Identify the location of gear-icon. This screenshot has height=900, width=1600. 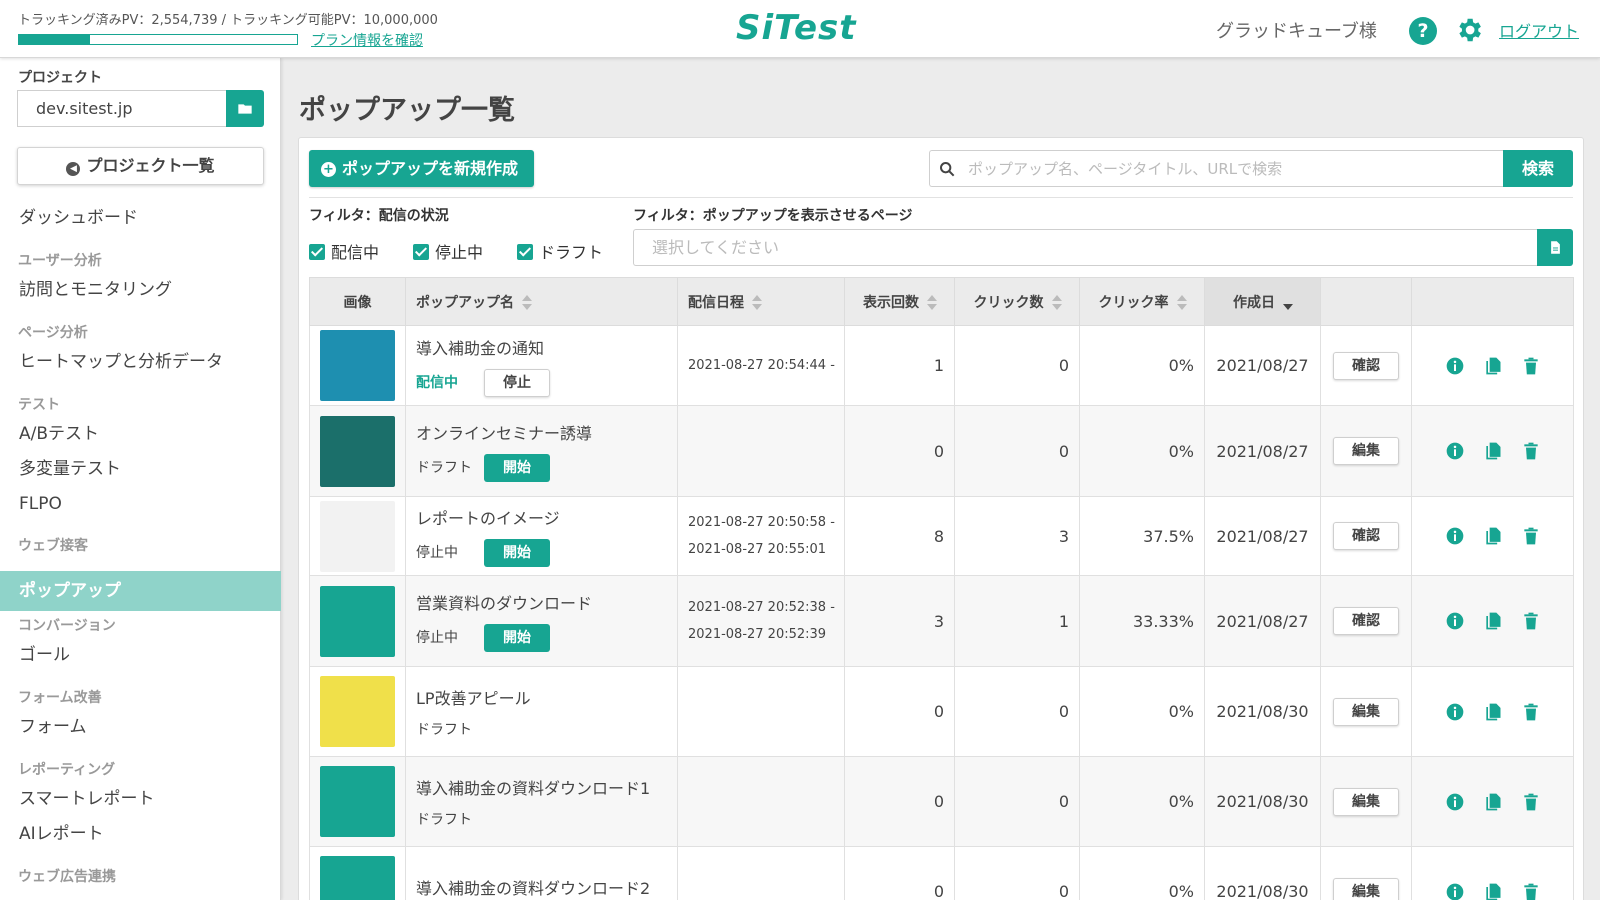
(1469, 30).